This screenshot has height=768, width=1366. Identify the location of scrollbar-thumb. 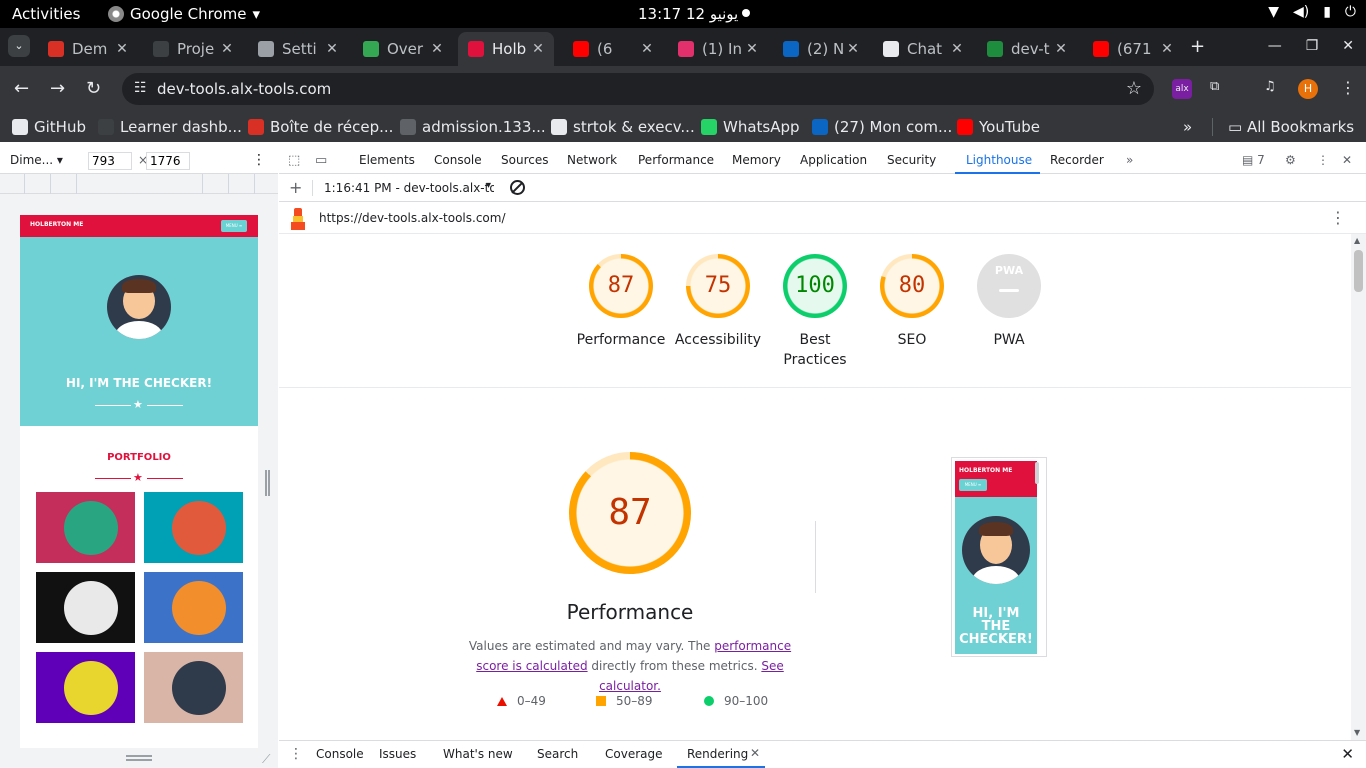
(1358, 271).